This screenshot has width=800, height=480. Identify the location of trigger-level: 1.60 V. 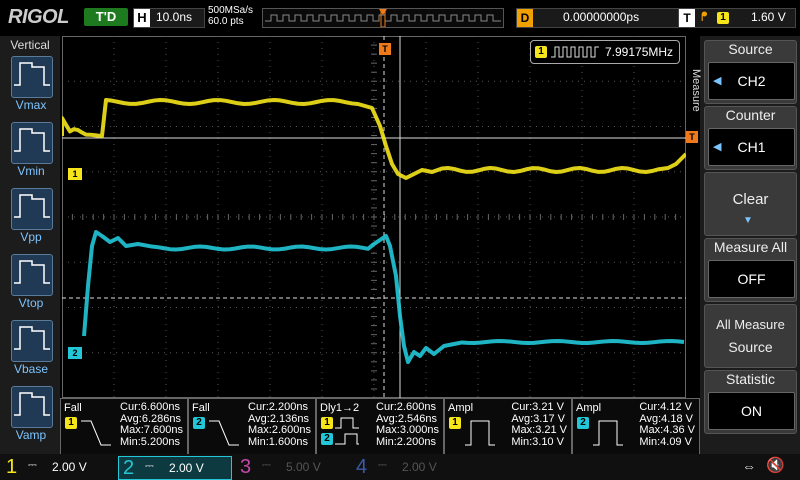
(768, 17).